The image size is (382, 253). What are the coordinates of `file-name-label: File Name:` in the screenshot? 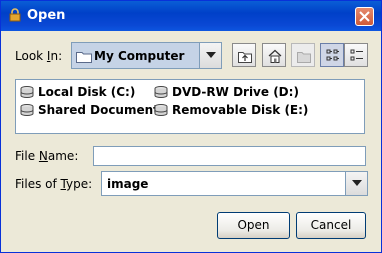 It's located at (46, 156).